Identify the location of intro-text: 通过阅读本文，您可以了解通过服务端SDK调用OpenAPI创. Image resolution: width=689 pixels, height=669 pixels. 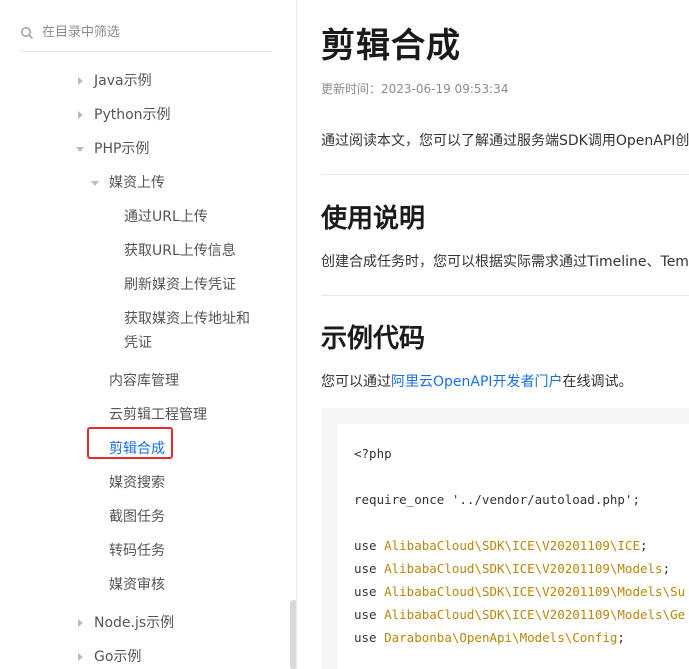
(505, 141).